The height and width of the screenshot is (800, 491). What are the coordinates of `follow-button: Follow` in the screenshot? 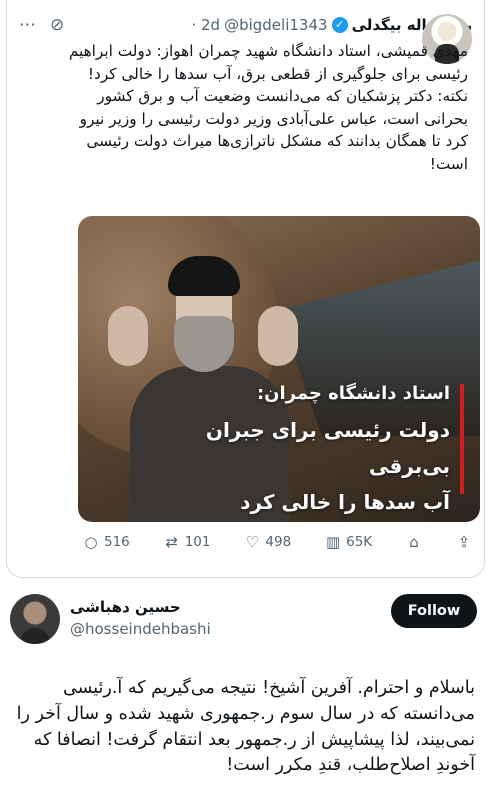 It's located at (434, 611).